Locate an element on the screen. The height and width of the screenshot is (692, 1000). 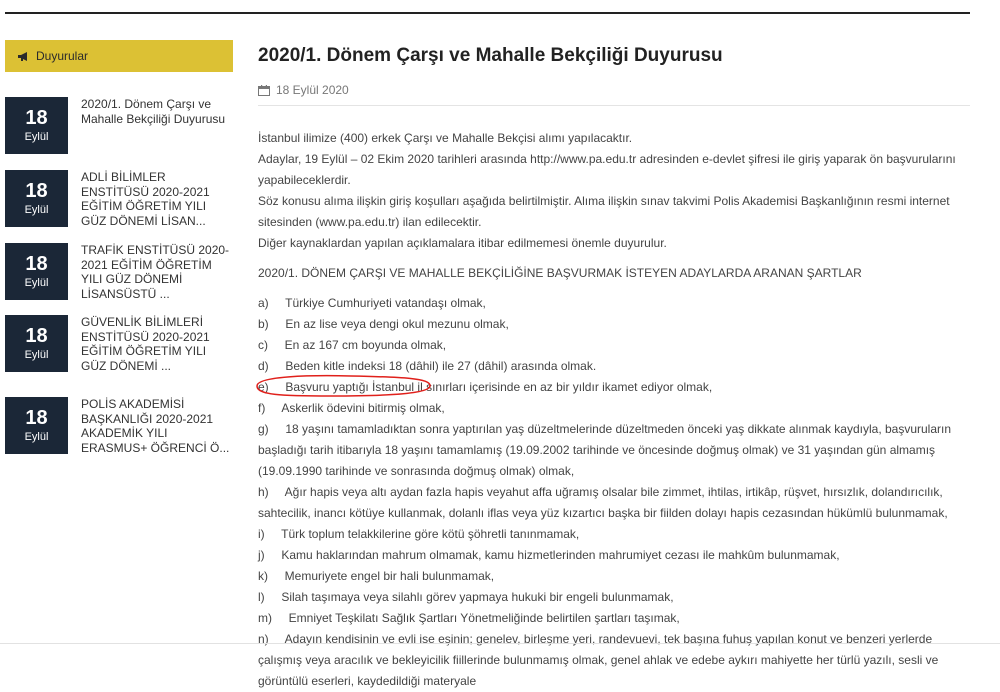
top-rule is located at coordinates (487, 13).